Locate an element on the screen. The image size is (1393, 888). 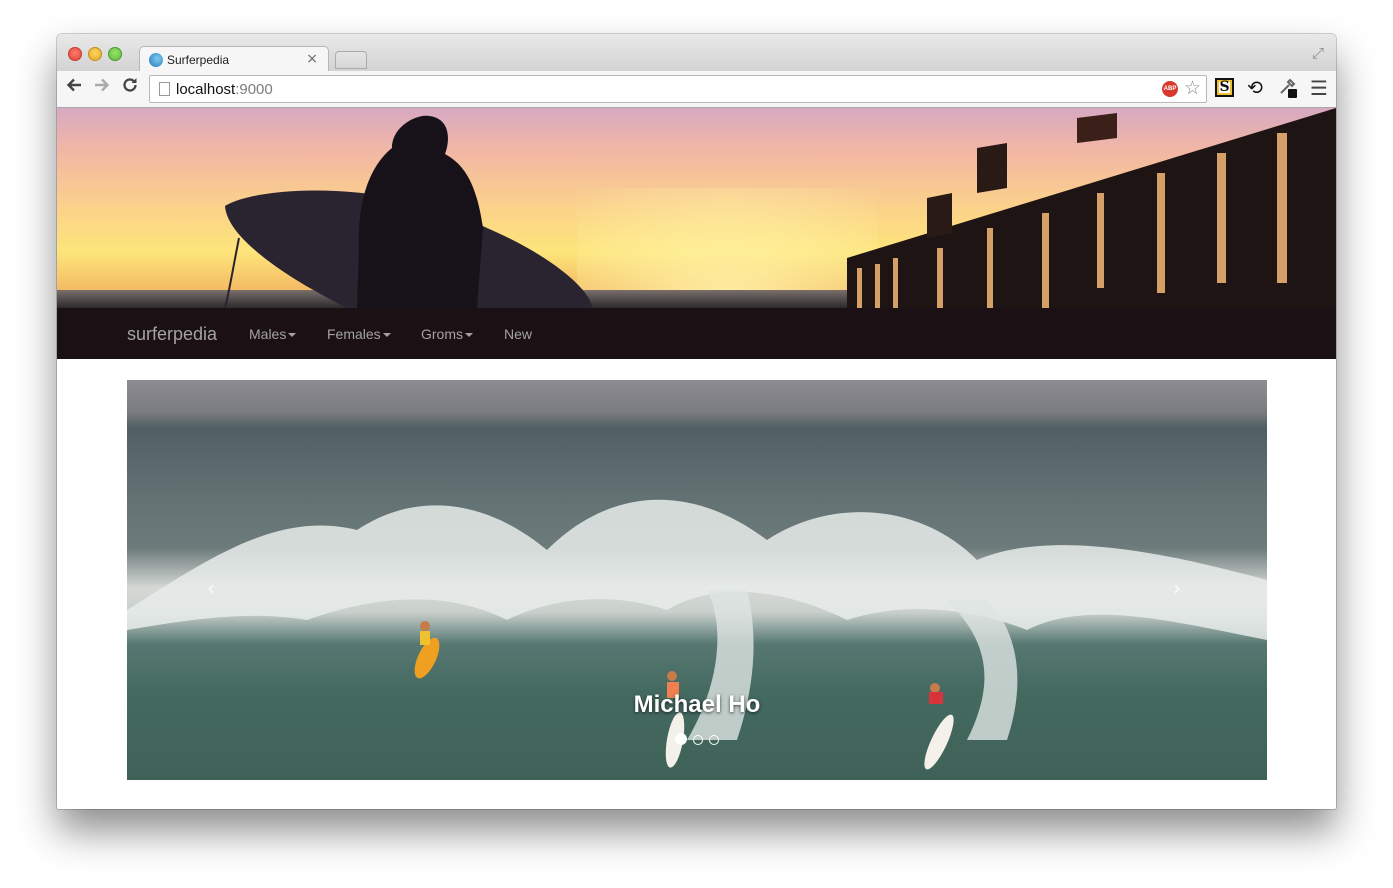
fullscreen-icon: ⤢ is located at coordinates (1318, 53).